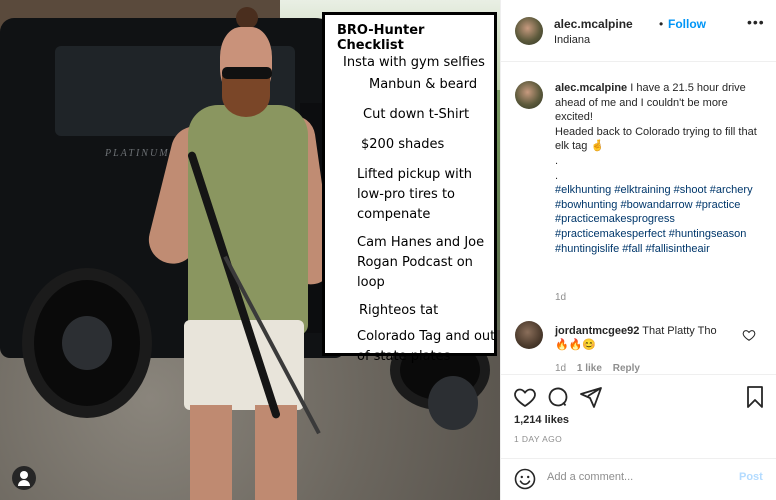 The height and width of the screenshot is (500, 776). What do you see at coordinates (529, 335) in the screenshot?
I see `commenter-avatar` at bounding box center [529, 335].